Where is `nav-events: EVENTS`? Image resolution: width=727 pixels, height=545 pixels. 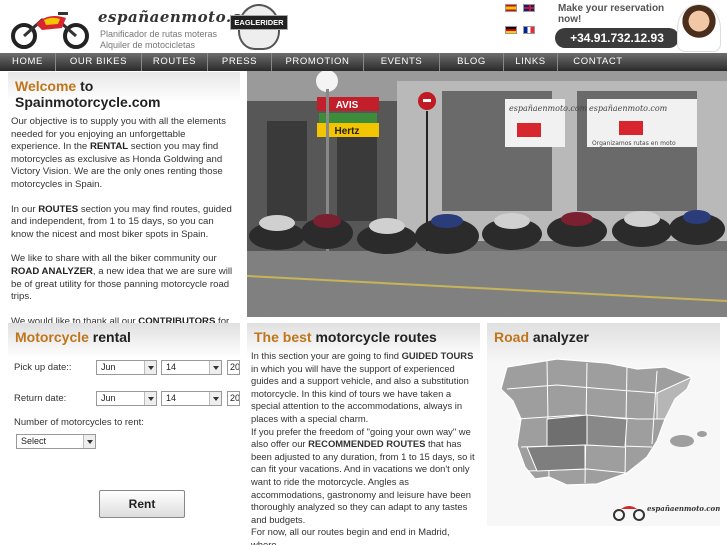 nav-events: EVENTS is located at coordinates (402, 62).